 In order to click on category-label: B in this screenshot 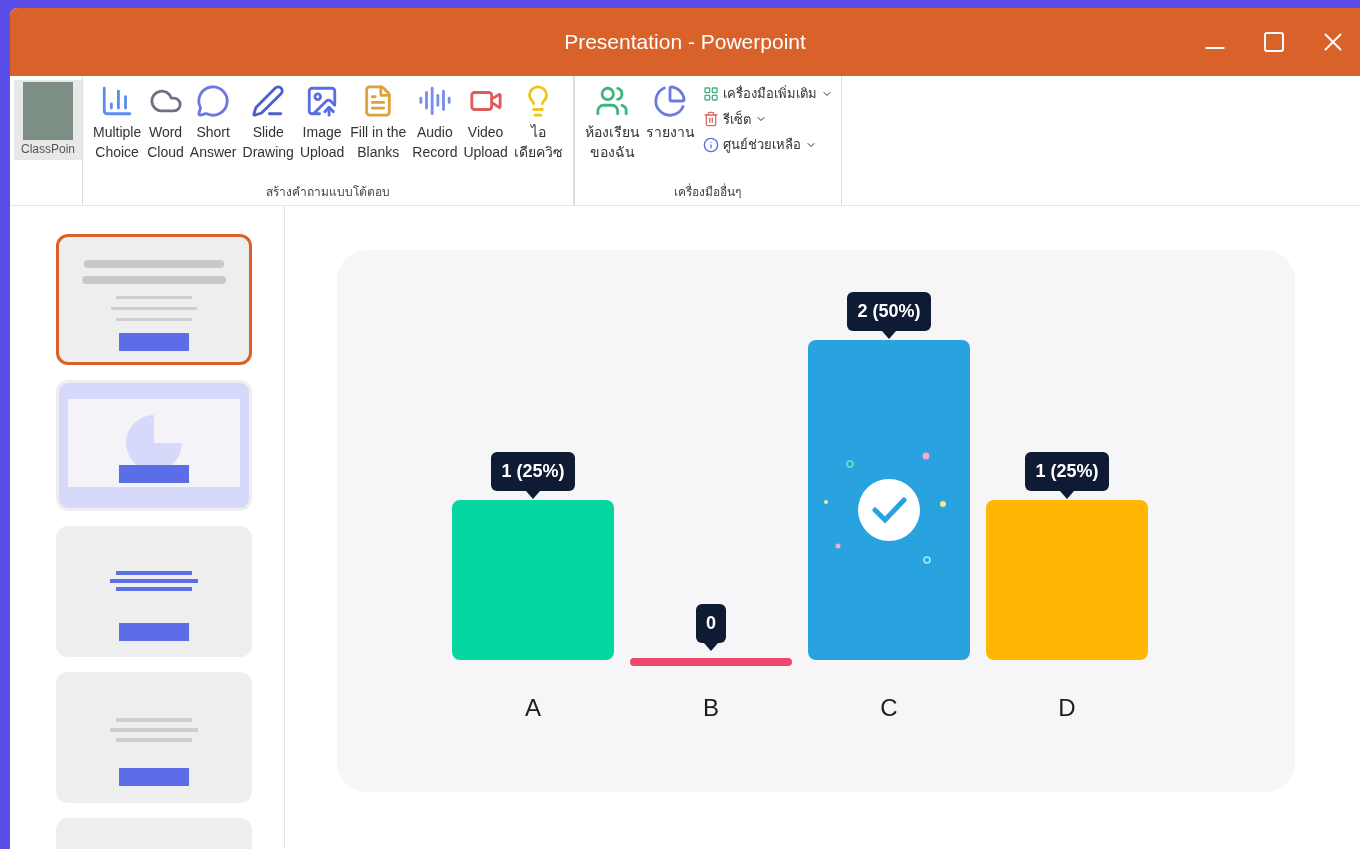, I will do `click(711, 708)`.